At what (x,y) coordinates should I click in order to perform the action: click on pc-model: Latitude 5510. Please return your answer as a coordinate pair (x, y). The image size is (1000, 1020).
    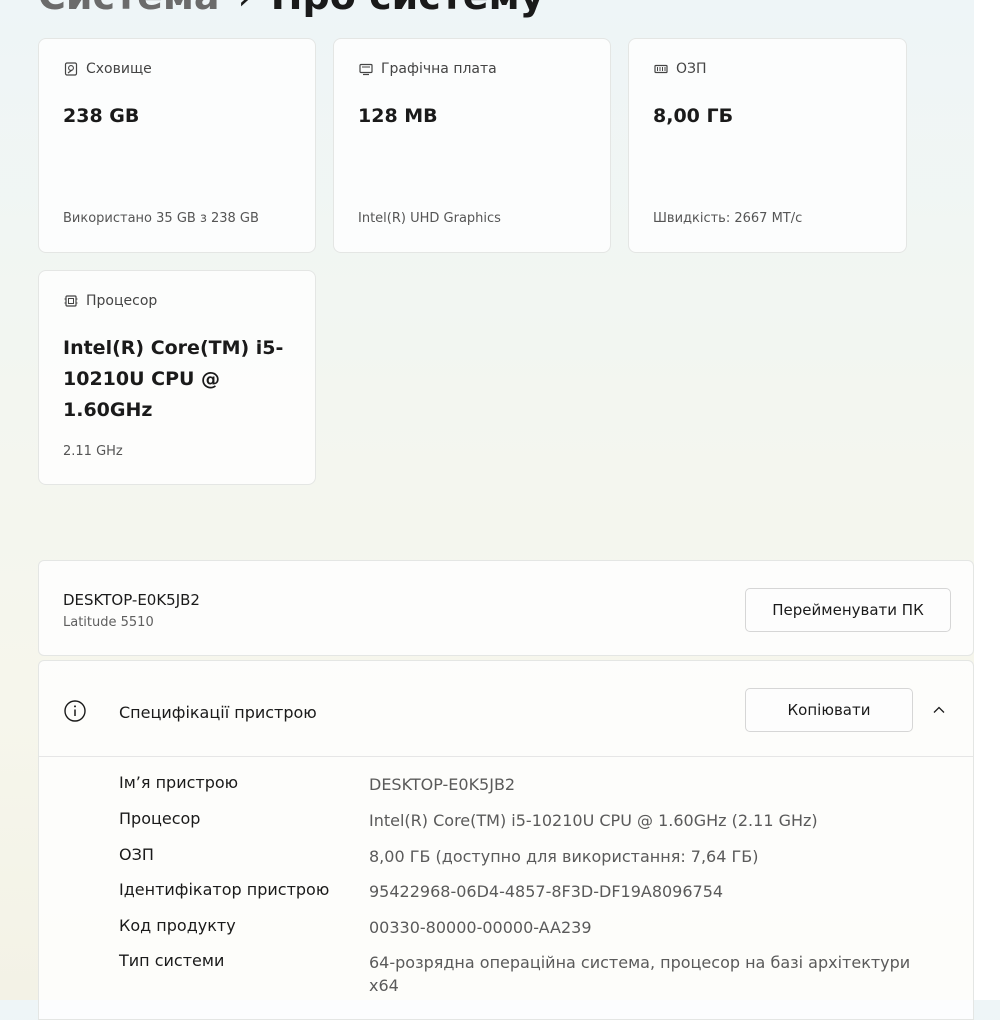
    Looking at the image, I should click on (108, 622).